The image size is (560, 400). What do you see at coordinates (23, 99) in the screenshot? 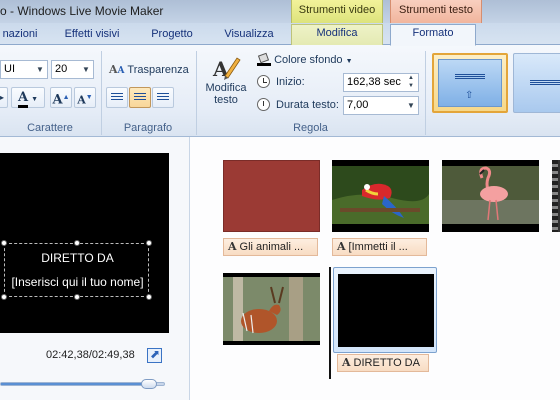
I see `font-color-icon: A` at bounding box center [23, 99].